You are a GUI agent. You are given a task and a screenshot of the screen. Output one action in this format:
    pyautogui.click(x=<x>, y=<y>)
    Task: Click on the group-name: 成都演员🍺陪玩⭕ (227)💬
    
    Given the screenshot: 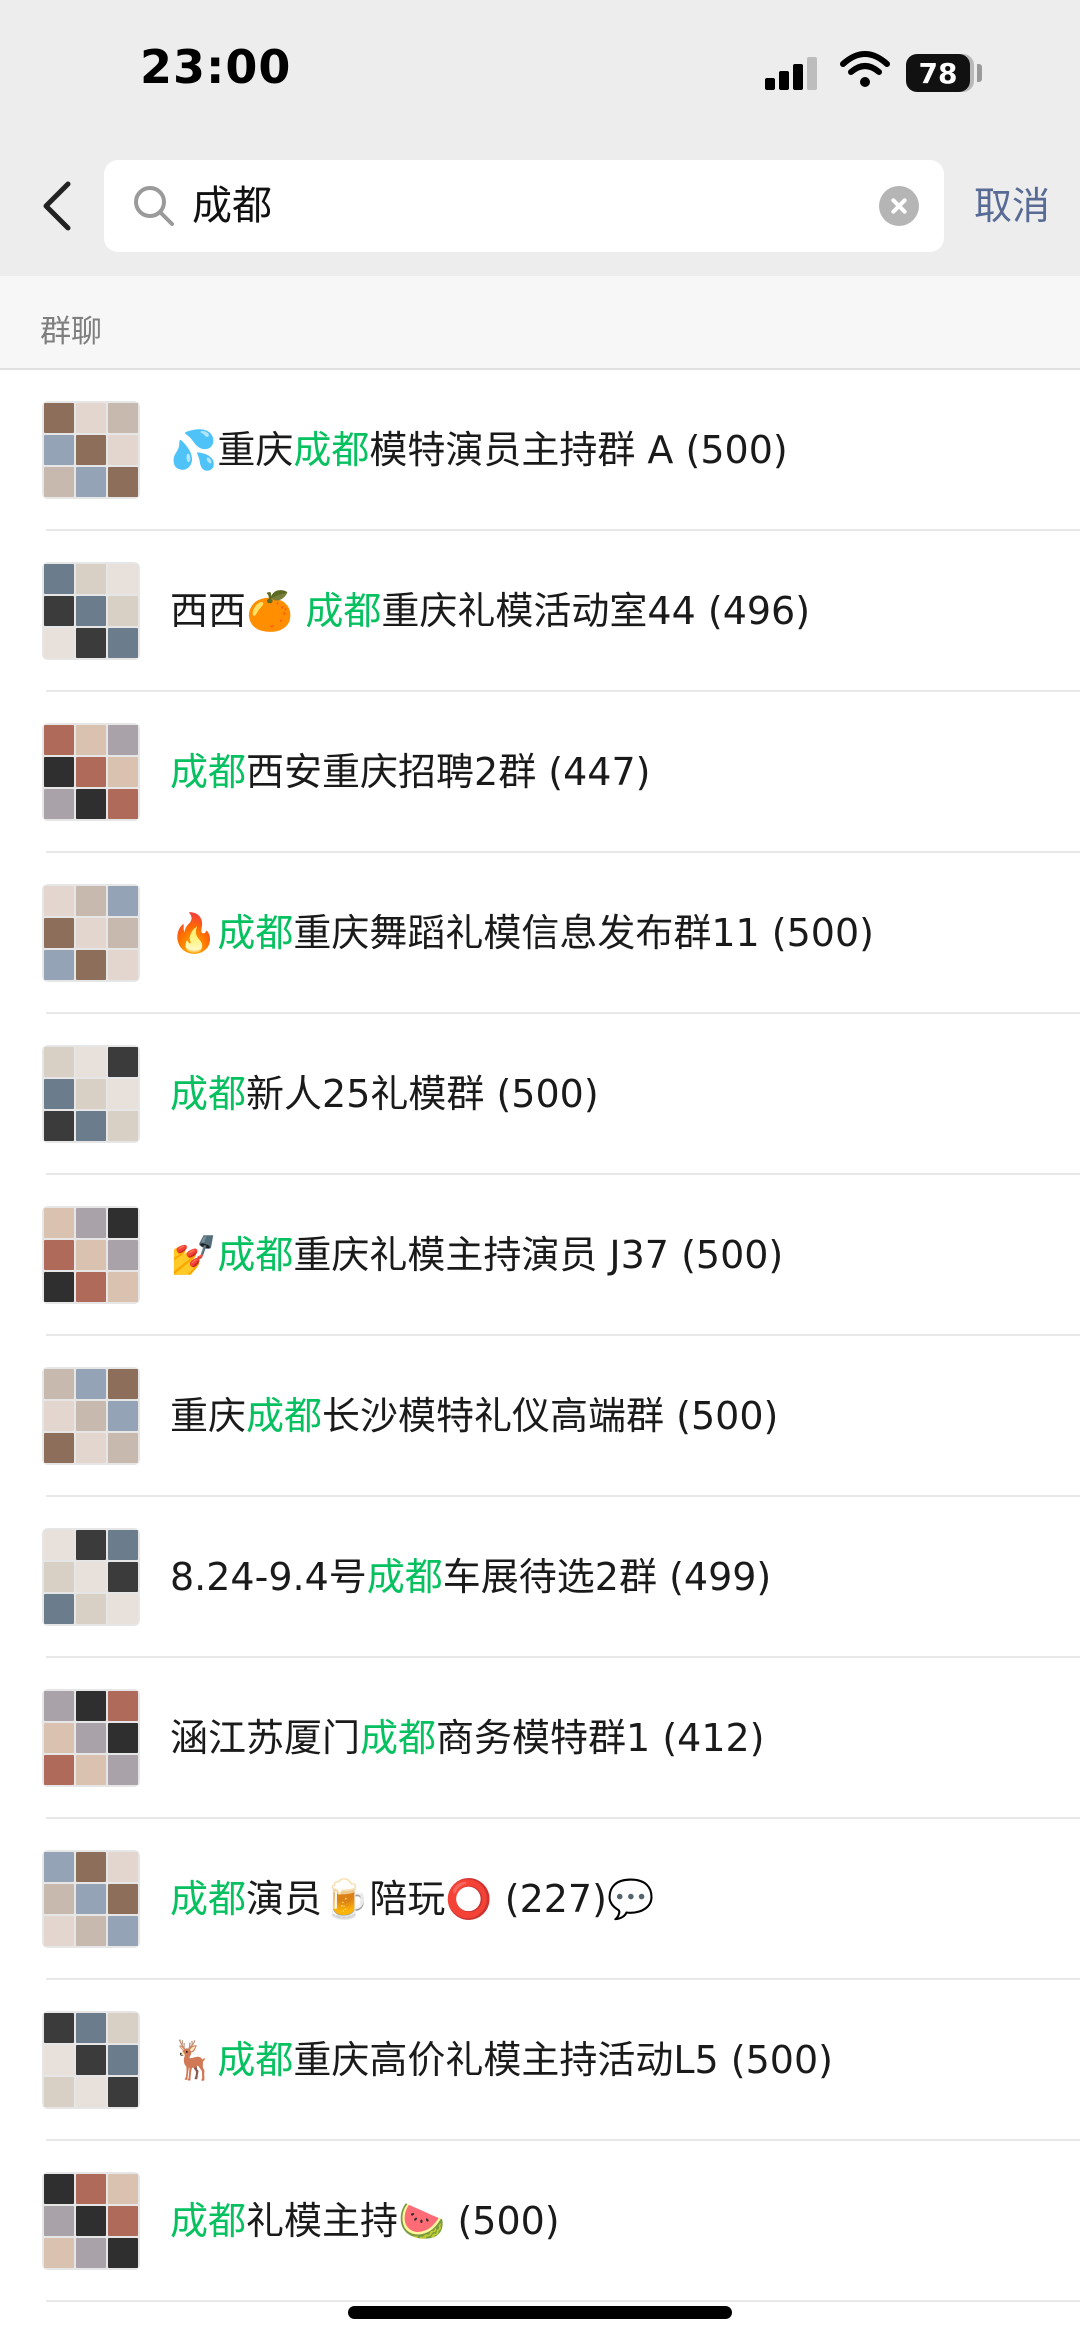 What is the action you would take?
    pyautogui.click(x=412, y=1899)
    